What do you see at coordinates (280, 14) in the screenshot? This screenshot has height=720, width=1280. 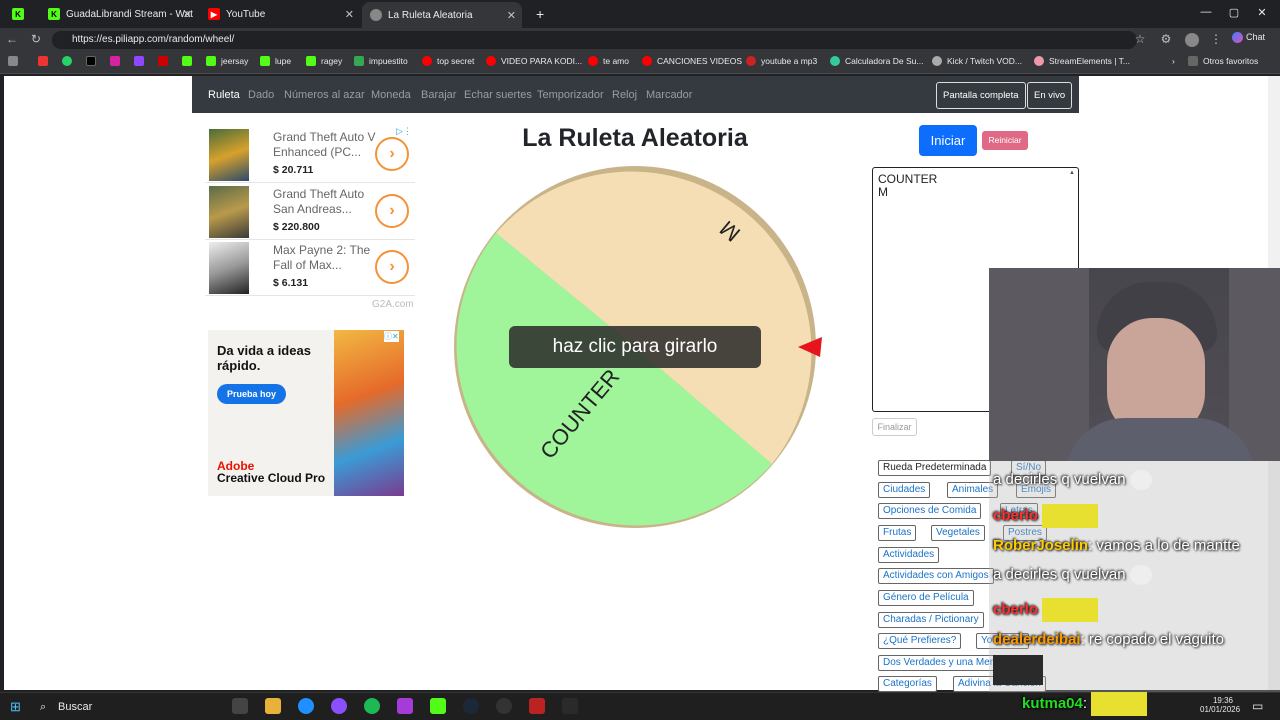 I see `tab-youtube: ▶ YouTube ✕` at bounding box center [280, 14].